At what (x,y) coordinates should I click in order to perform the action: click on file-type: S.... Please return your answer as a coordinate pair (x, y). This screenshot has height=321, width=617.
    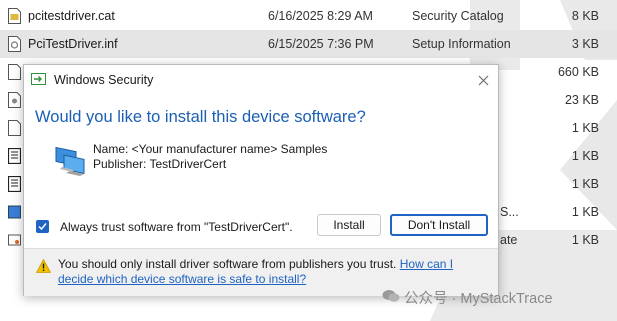
    Looking at the image, I should click on (509, 212).